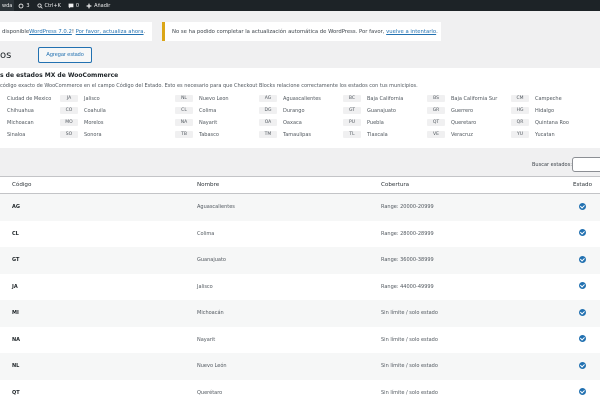  Describe the element at coordinates (553, 122) in the screenshot. I see `state-code-item: QR Quintana Roo` at that location.